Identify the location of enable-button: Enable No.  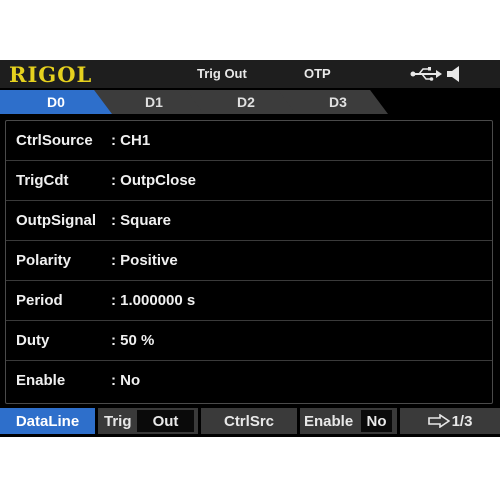
(348, 421).